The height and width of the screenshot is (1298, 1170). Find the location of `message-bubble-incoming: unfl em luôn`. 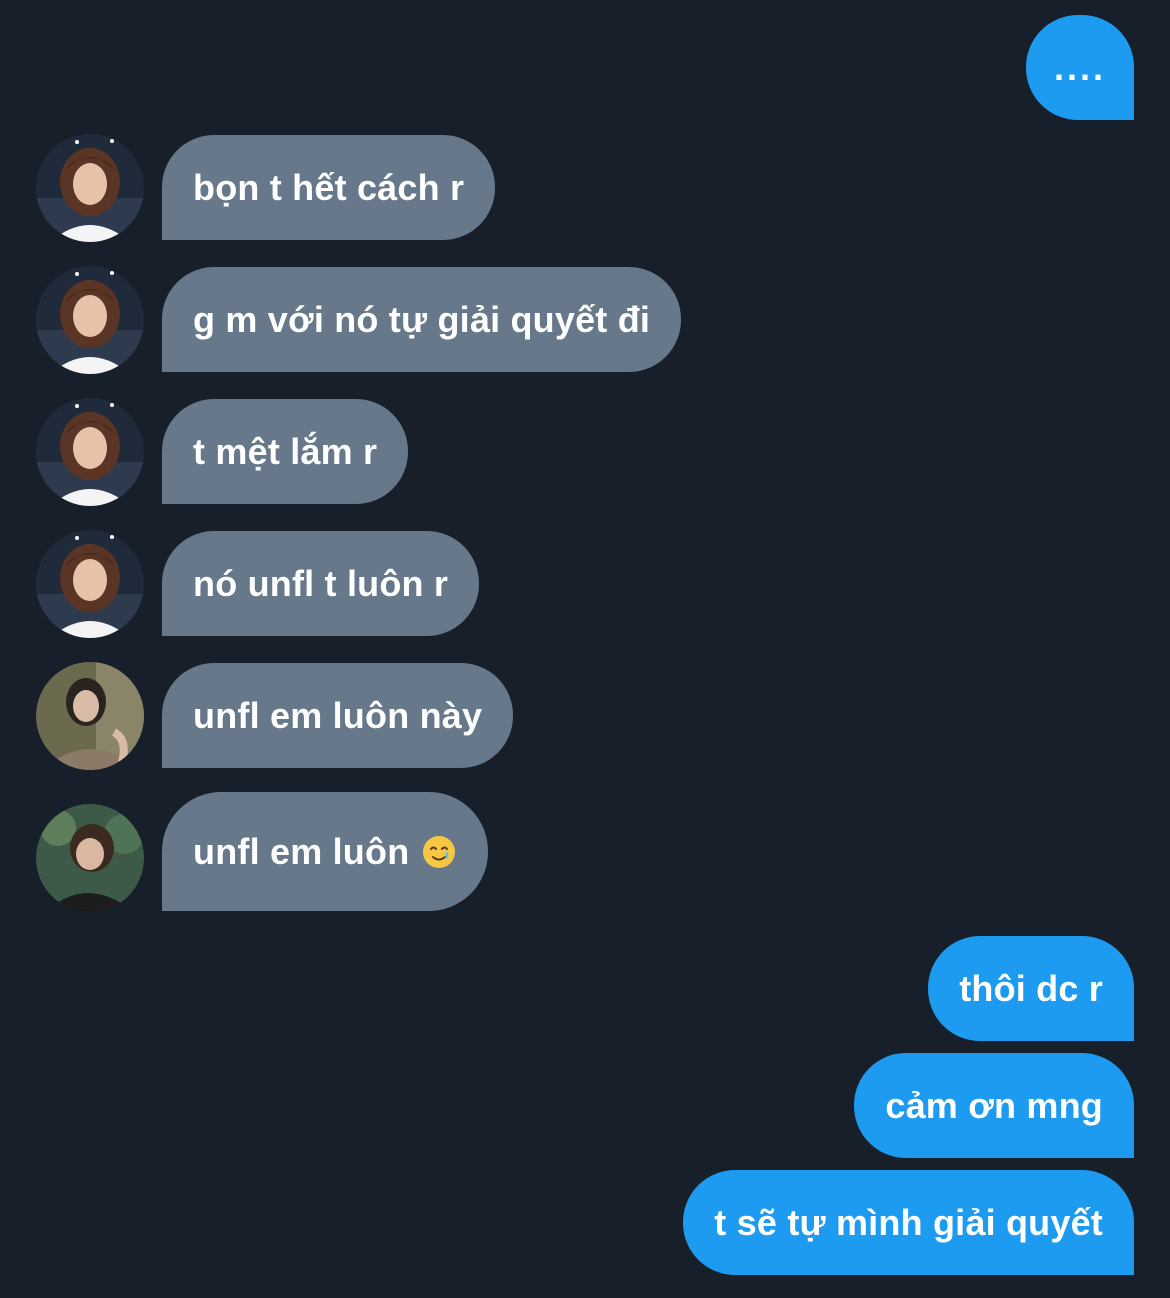

message-bubble-incoming: unfl em luôn is located at coordinates (325, 851).